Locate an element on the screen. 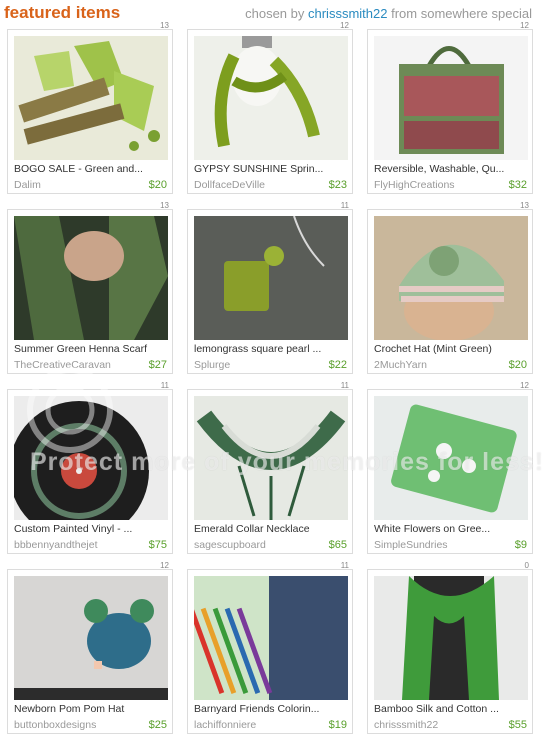  crayon-roll-image is located at coordinates (271, 638).